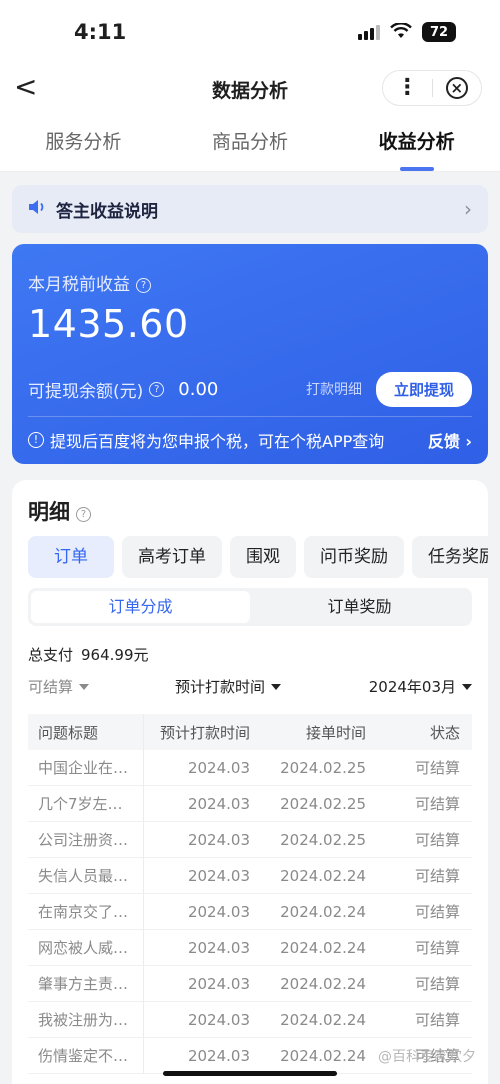  Describe the element at coordinates (416, 142) in the screenshot. I see `tab-income-analysis: 收益分析` at that location.